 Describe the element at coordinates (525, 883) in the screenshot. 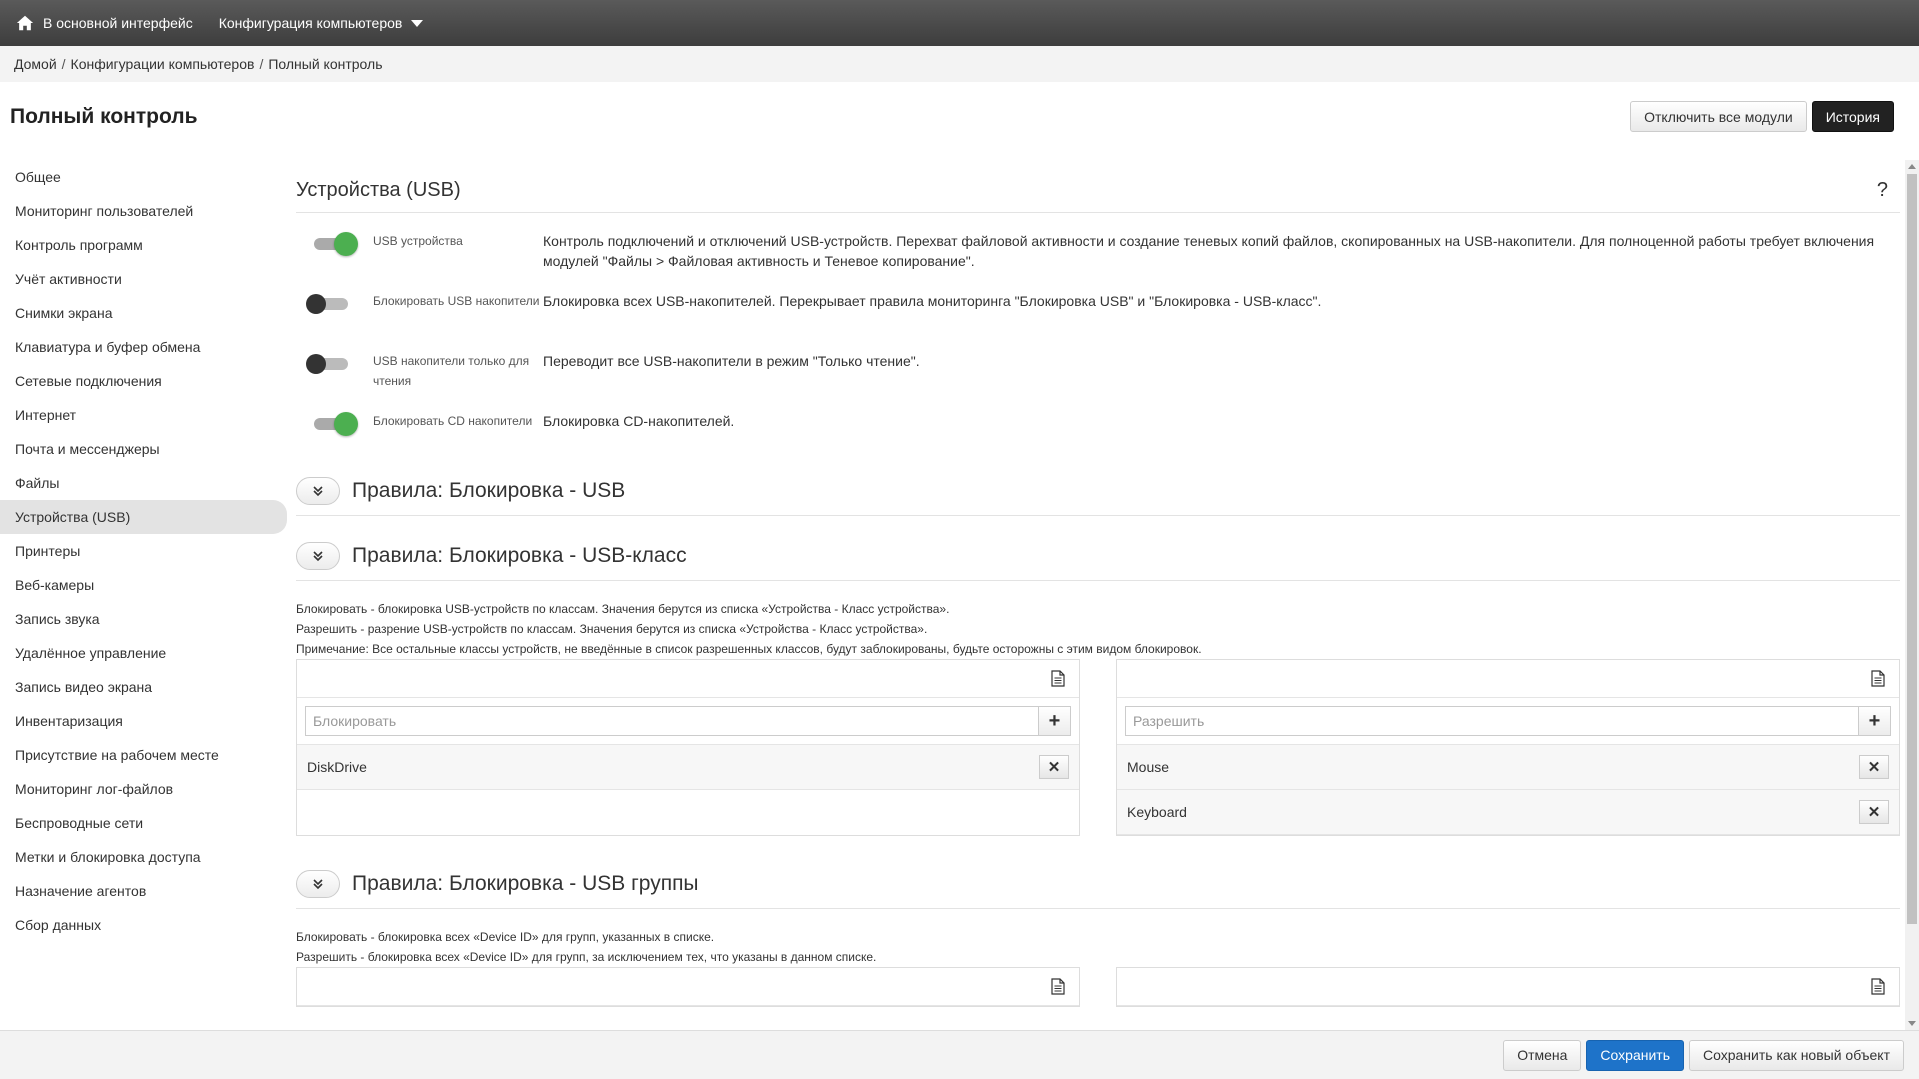

I see `rules-usb-groups-title: Правила: Блокировка - USB группы` at that location.